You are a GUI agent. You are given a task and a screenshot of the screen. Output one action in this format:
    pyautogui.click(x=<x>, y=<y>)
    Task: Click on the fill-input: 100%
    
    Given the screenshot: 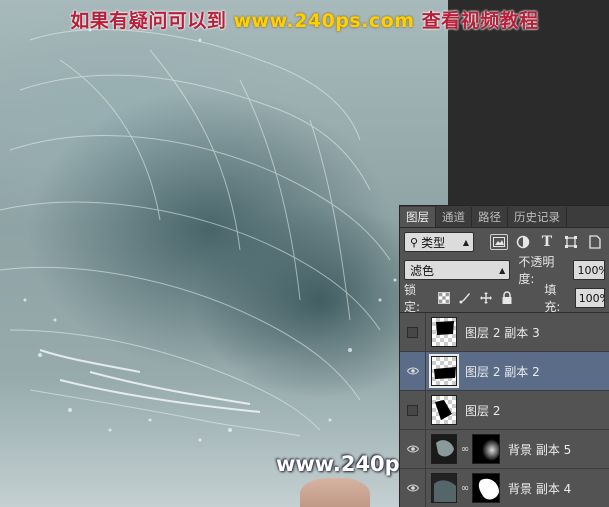 What is the action you would take?
    pyautogui.click(x=590, y=298)
    